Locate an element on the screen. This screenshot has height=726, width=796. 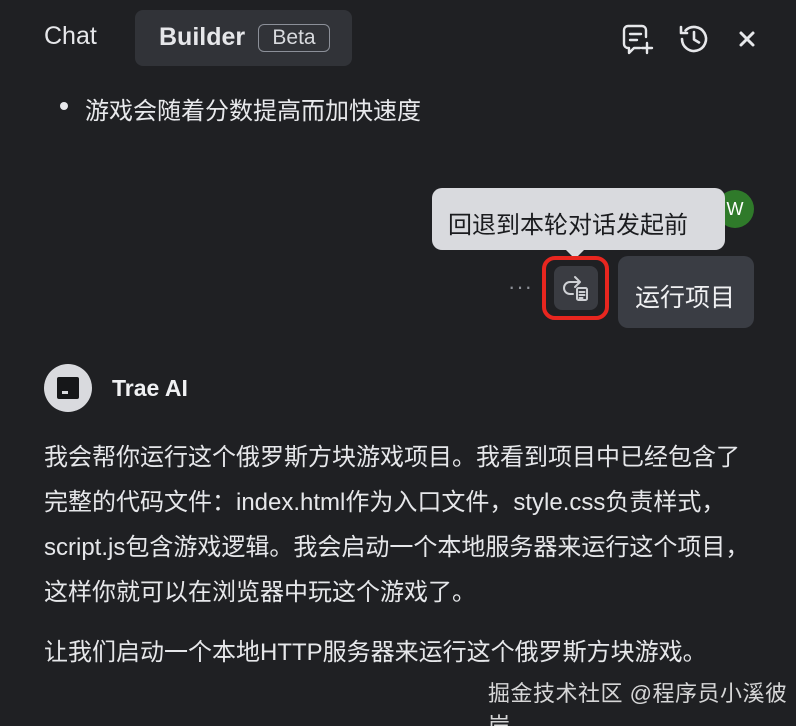
ai-avatar is located at coordinates (68, 388).